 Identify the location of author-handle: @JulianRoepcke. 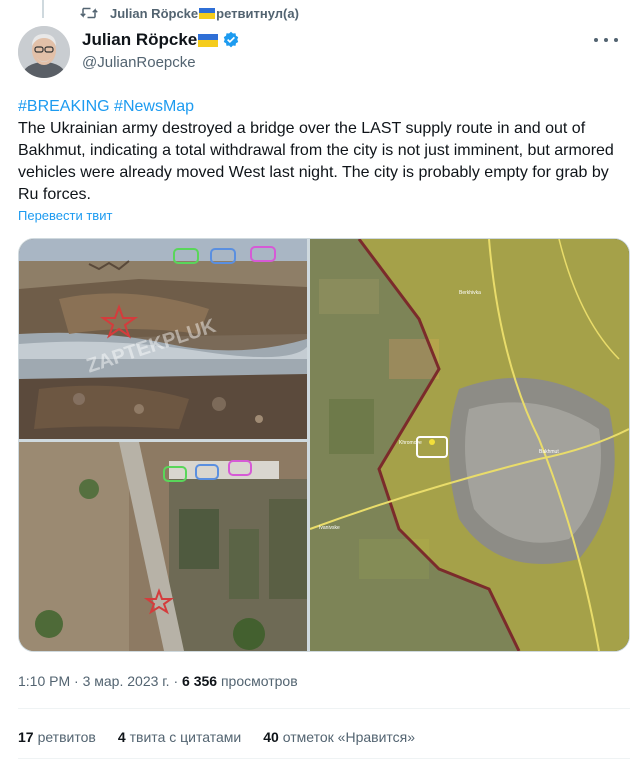
(139, 62).